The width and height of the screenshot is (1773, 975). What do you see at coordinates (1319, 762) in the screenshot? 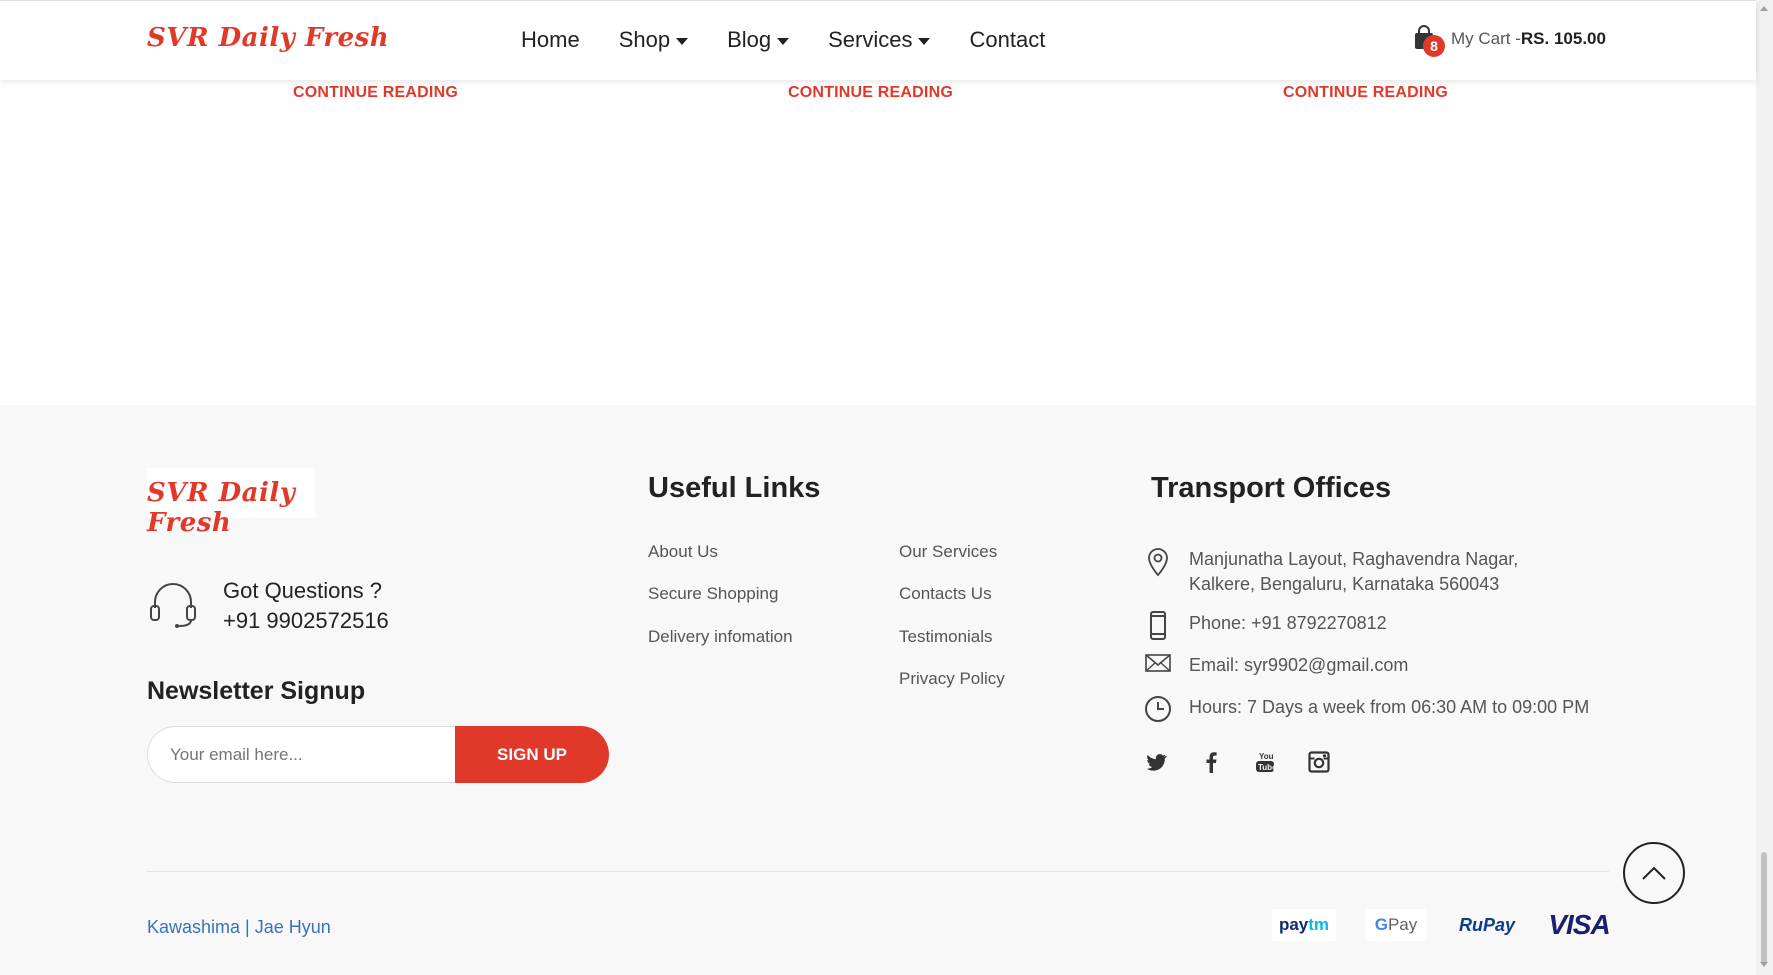
I see `instagram-icon` at bounding box center [1319, 762].